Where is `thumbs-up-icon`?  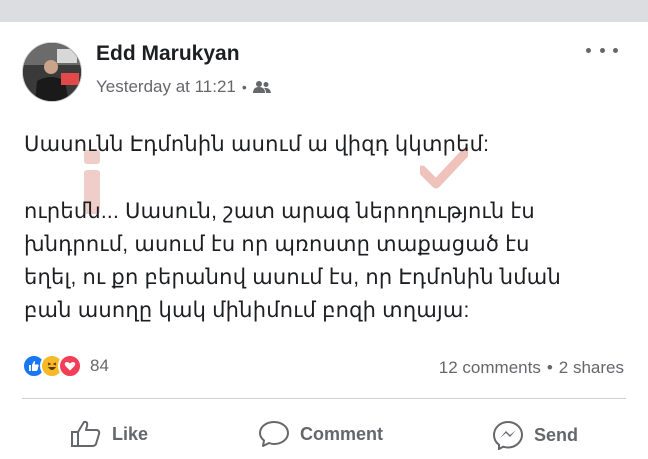 thumbs-up-icon is located at coordinates (86, 433).